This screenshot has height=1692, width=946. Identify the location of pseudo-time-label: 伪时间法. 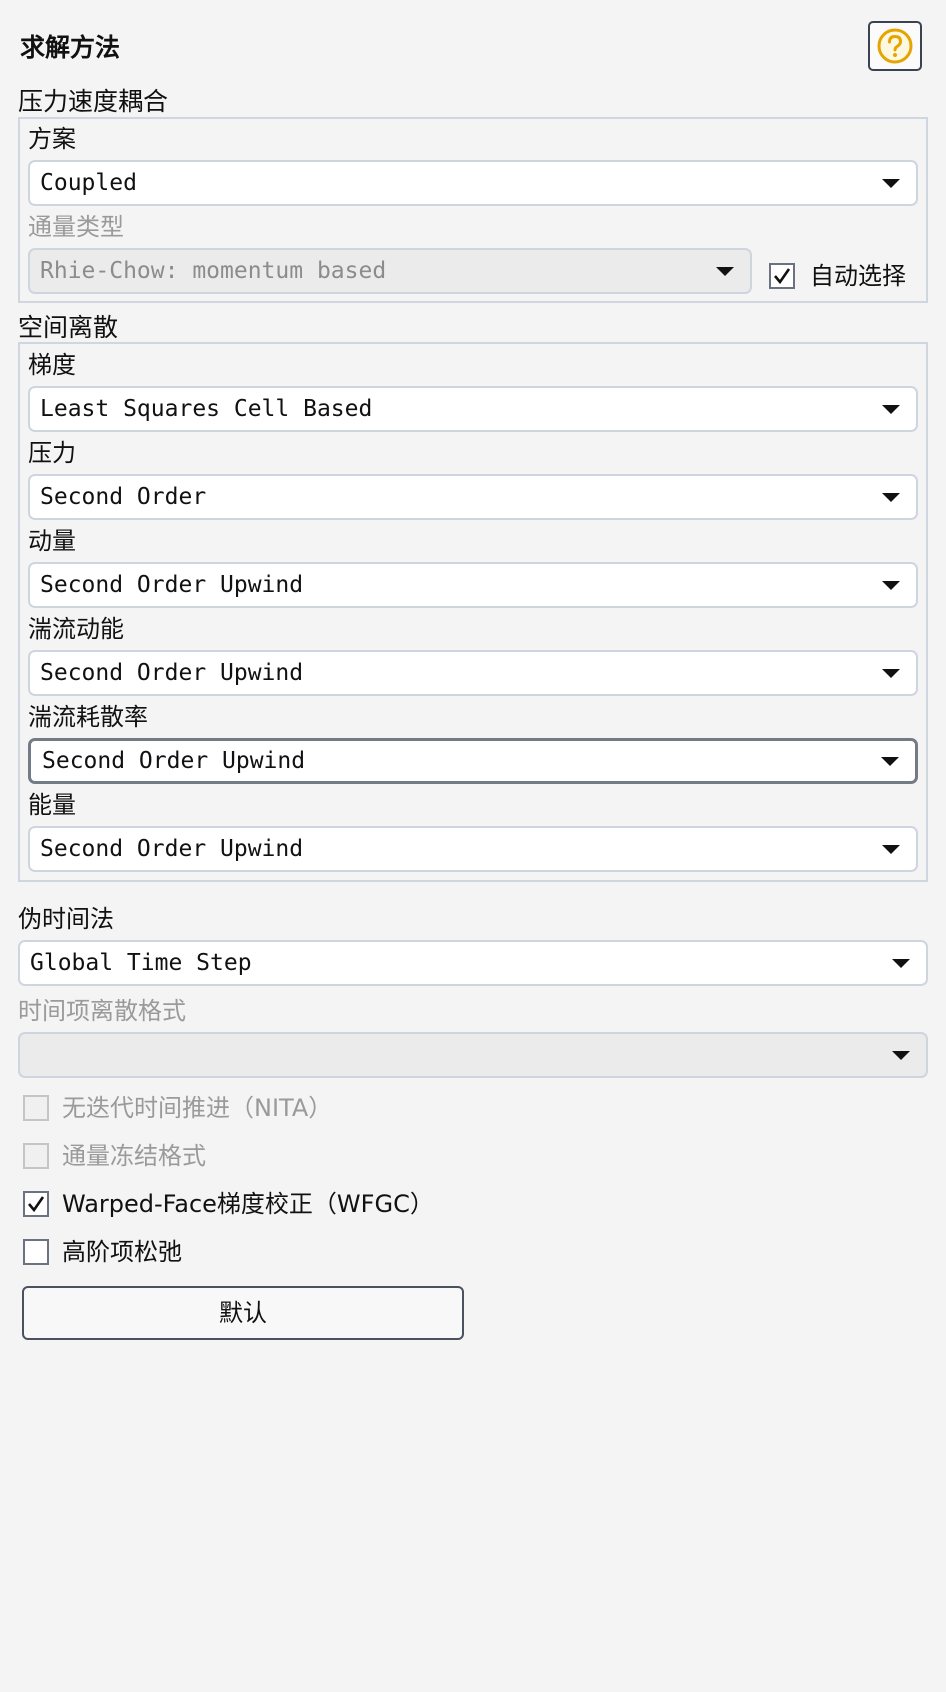
(66, 919).